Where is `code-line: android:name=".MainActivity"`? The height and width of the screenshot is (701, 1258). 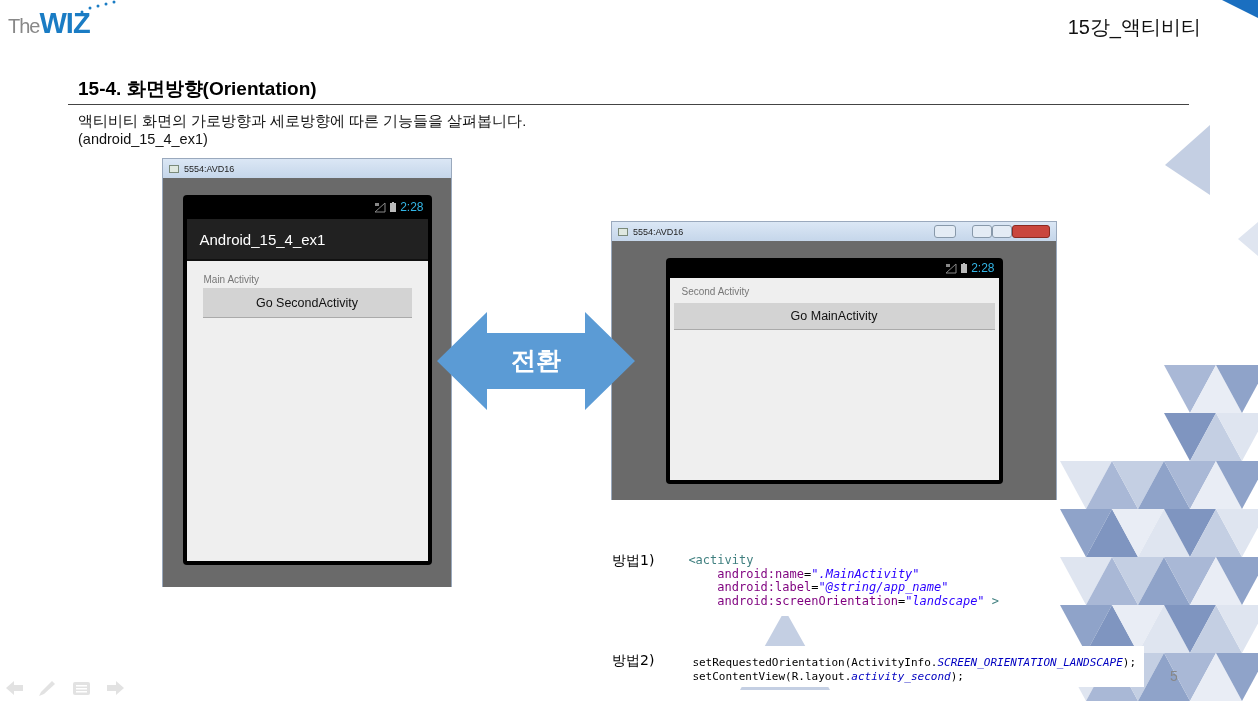 code-line: android:name=".MainActivity" is located at coordinates (818, 574).